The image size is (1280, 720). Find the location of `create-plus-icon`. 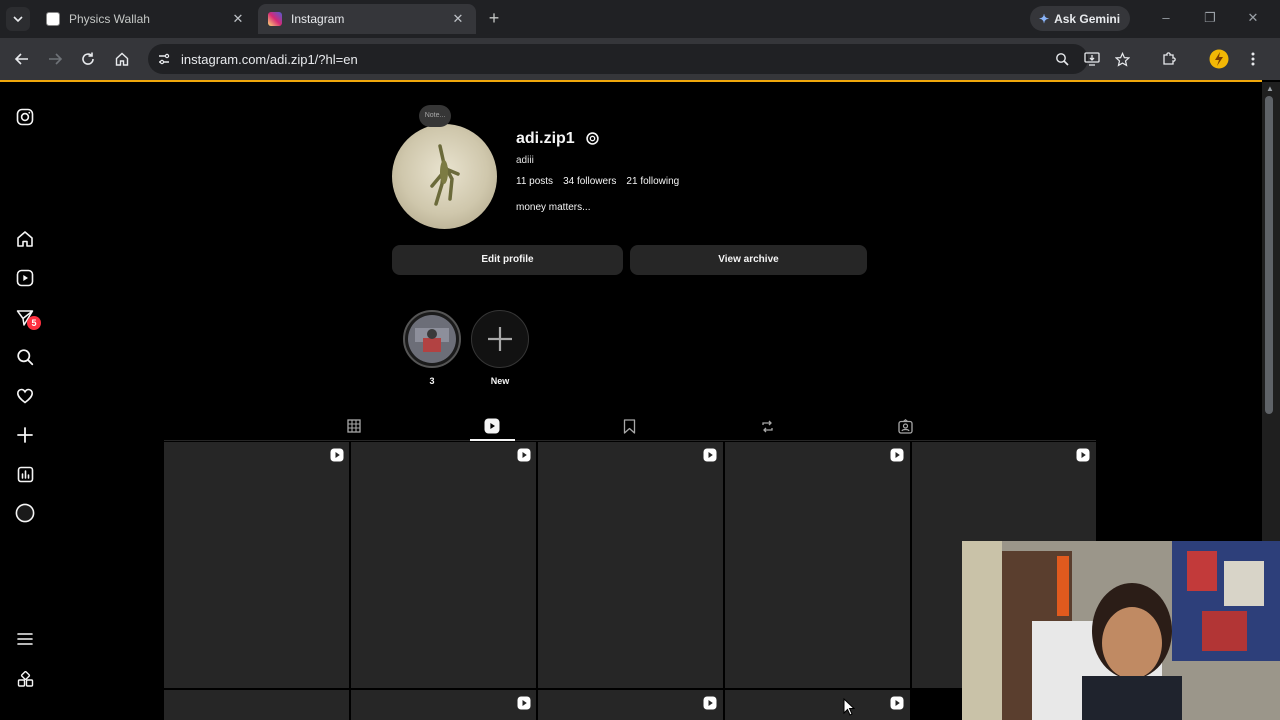

create-plus-icon is located at coordinates (25, 435).